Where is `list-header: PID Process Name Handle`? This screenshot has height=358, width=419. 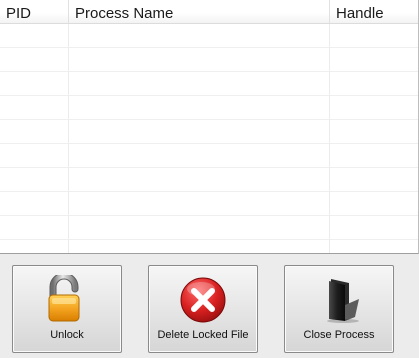
list-header: PID Process Name Handle is located at coordinates (209, 12).